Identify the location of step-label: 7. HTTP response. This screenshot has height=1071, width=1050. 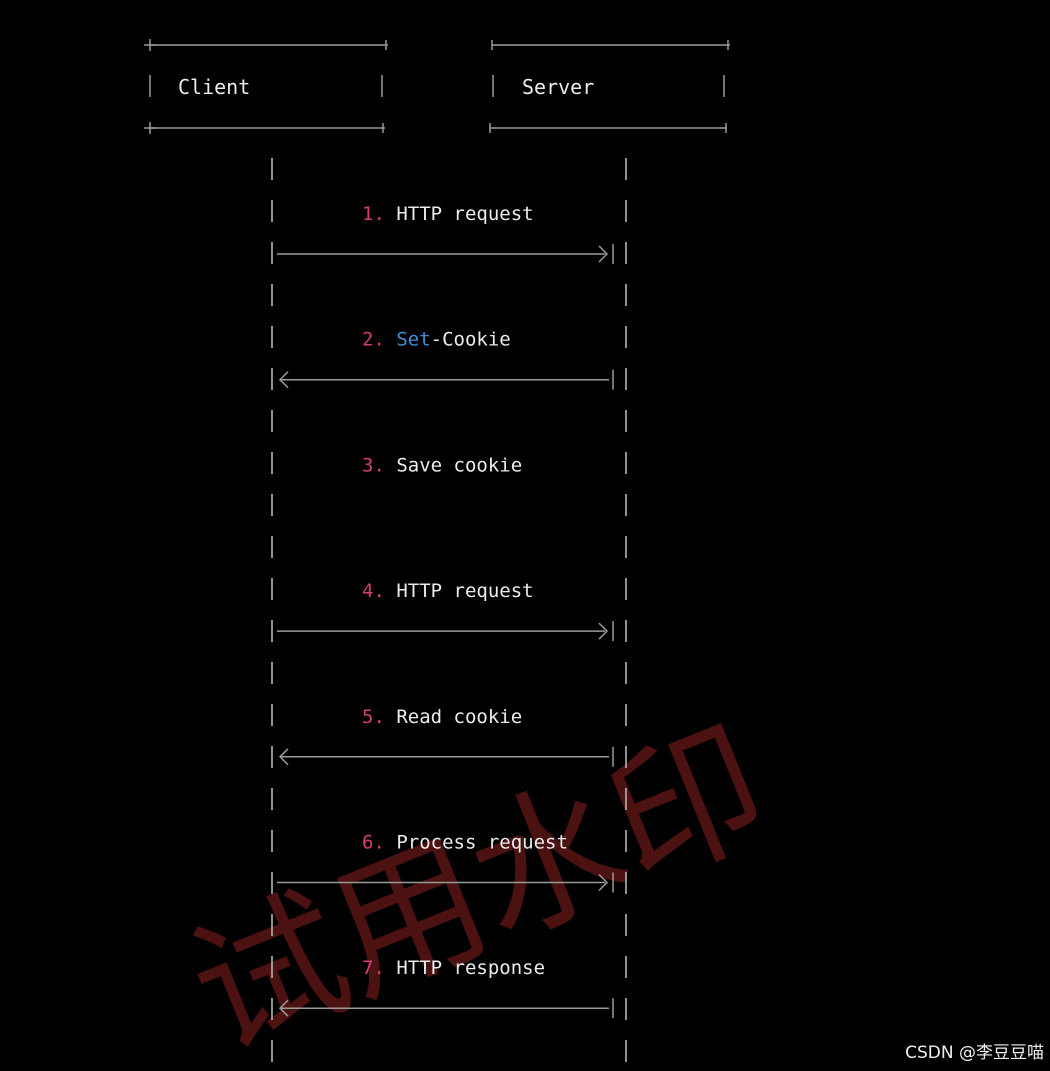
(453, 968).